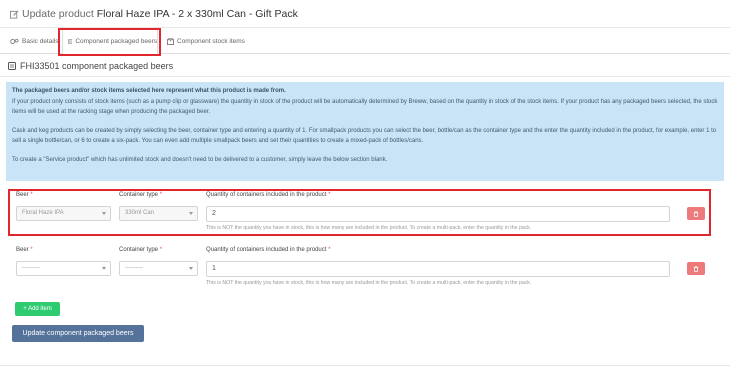  I want to click on container-type-select-value: 330ml Can, so click(140, 213).